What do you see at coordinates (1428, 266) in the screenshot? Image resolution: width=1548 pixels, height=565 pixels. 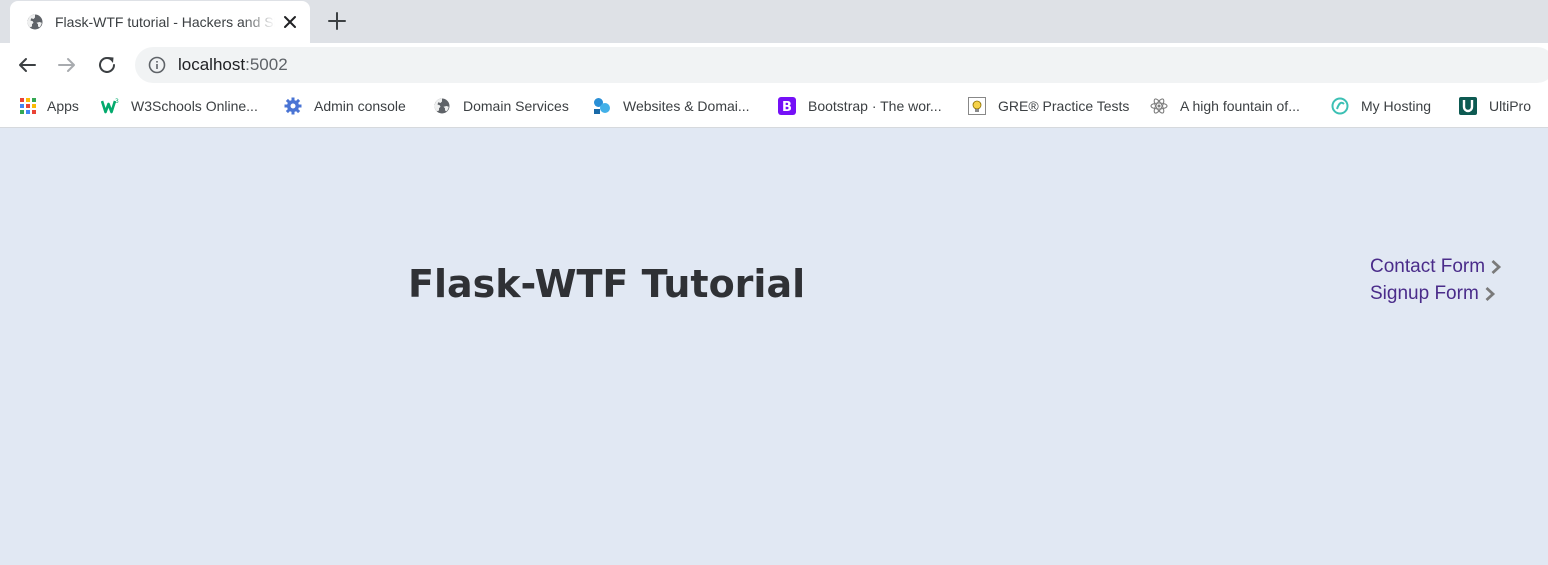 I see `contact-form-link-label: Contact Form` at bounding box center [1428, 266].